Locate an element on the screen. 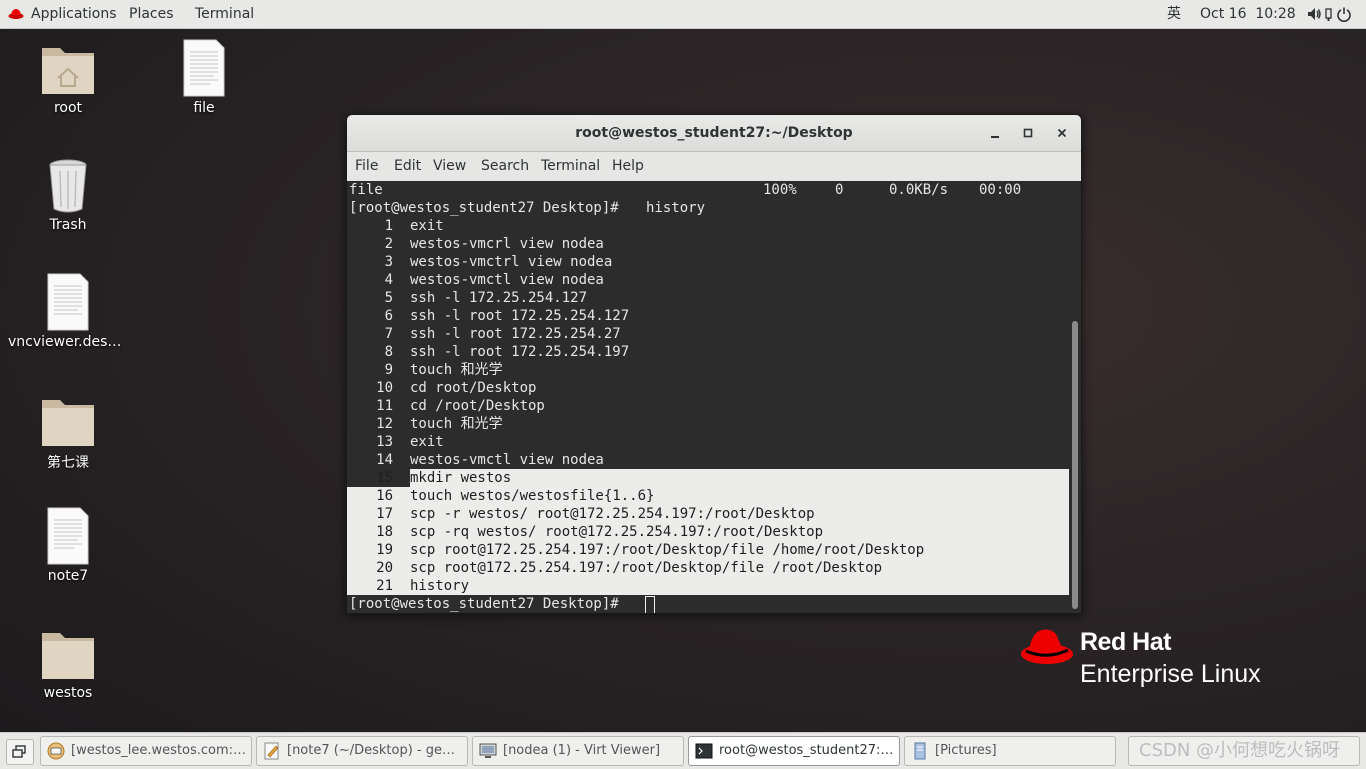 The width and height of the screenshot is (1366, 769). minimize-icon is located at coordinates (995, 133).